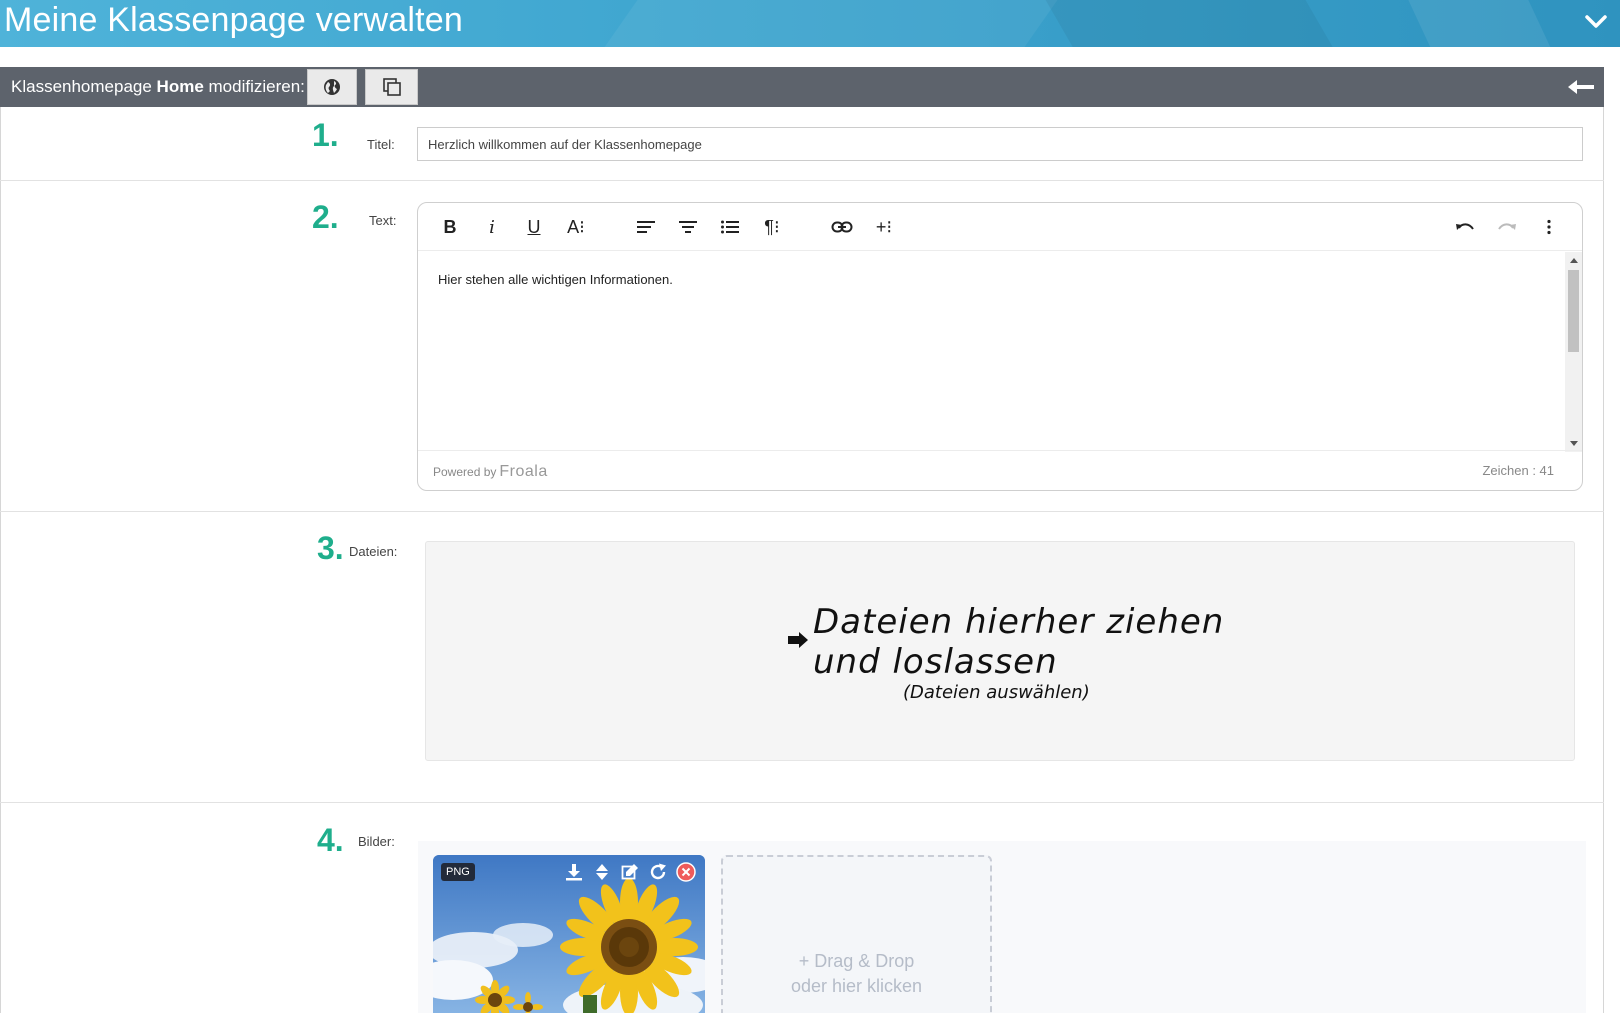  I want to click on link-button, so click(842, 227).